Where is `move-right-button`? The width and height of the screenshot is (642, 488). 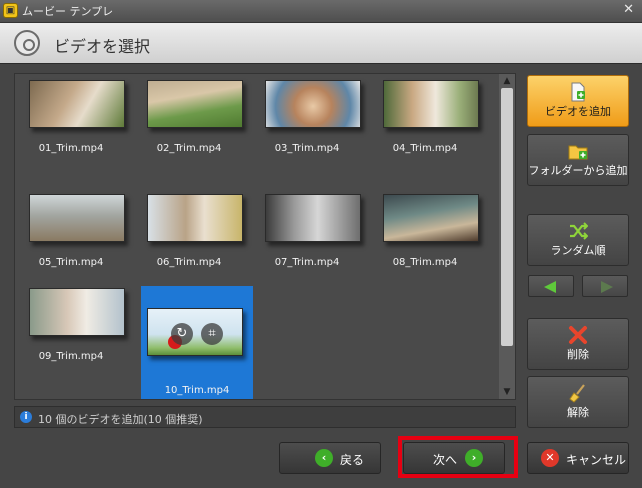 move-right-button is located at coordinates (605, 286).